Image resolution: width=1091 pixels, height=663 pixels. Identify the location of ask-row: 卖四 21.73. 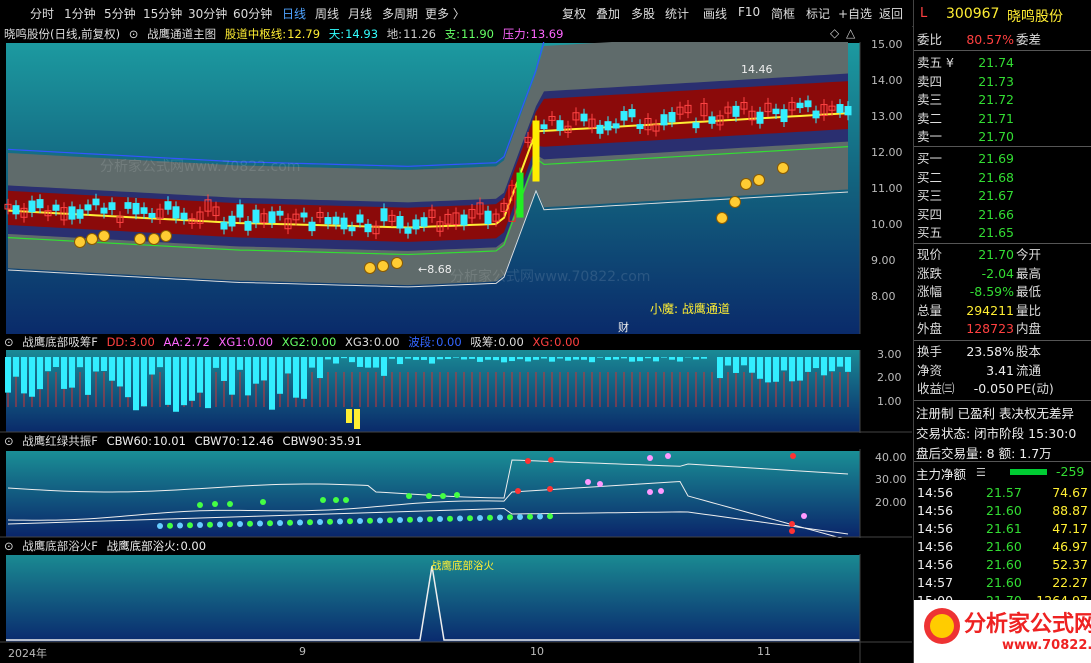
(1002, 82).